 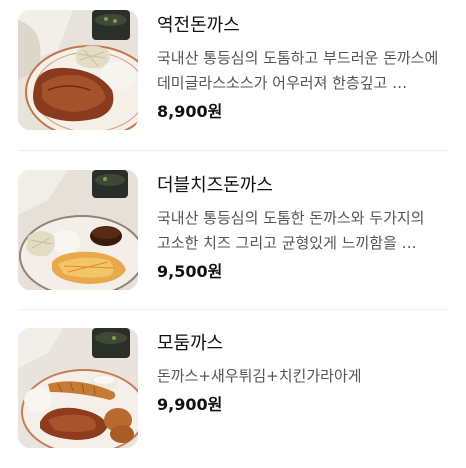 What do you see at coordinates (215, 185) in the screenshot?
I see `menu-item-name: 더블치즈돈까스` at bounding box center [215, 185].